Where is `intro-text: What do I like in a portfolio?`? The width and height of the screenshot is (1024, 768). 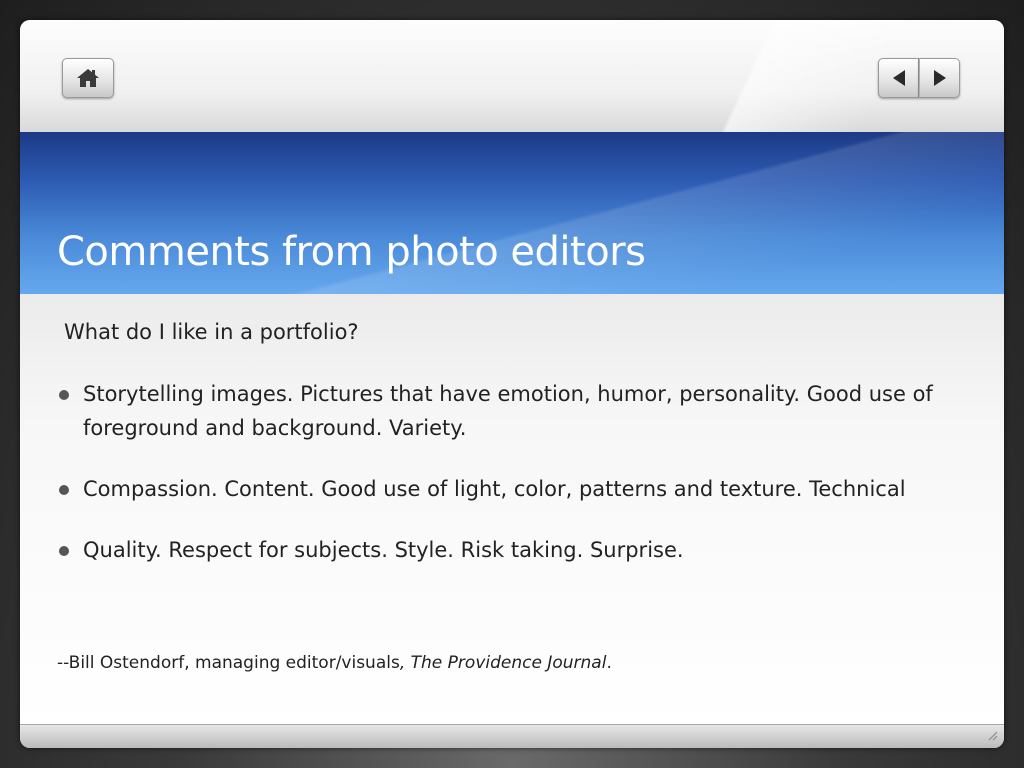
intro-text: What do I like in a portfolio? is located at coordinates (211, 332).